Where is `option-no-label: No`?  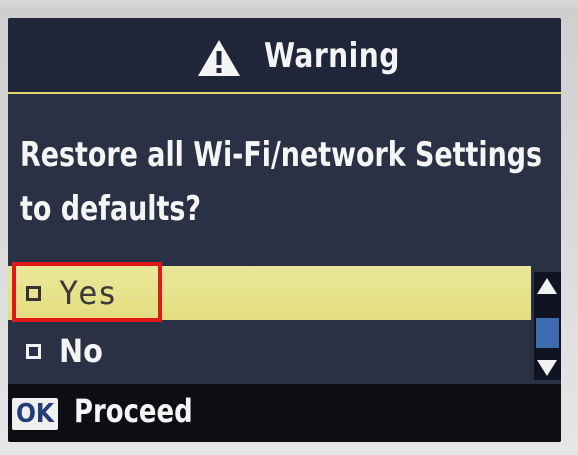
option-no-label: No is located at coordinates (81, 351).